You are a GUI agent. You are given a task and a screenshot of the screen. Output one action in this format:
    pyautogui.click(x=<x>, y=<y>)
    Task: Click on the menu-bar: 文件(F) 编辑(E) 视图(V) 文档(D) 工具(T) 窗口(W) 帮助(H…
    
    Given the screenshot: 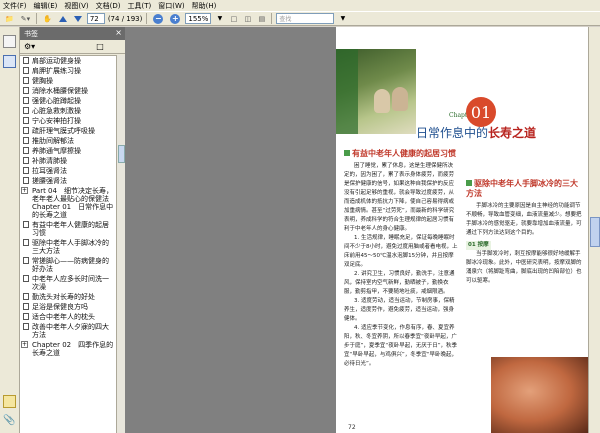 What is the action you would take?
    pyautogui.click(x=300, y=5)
    